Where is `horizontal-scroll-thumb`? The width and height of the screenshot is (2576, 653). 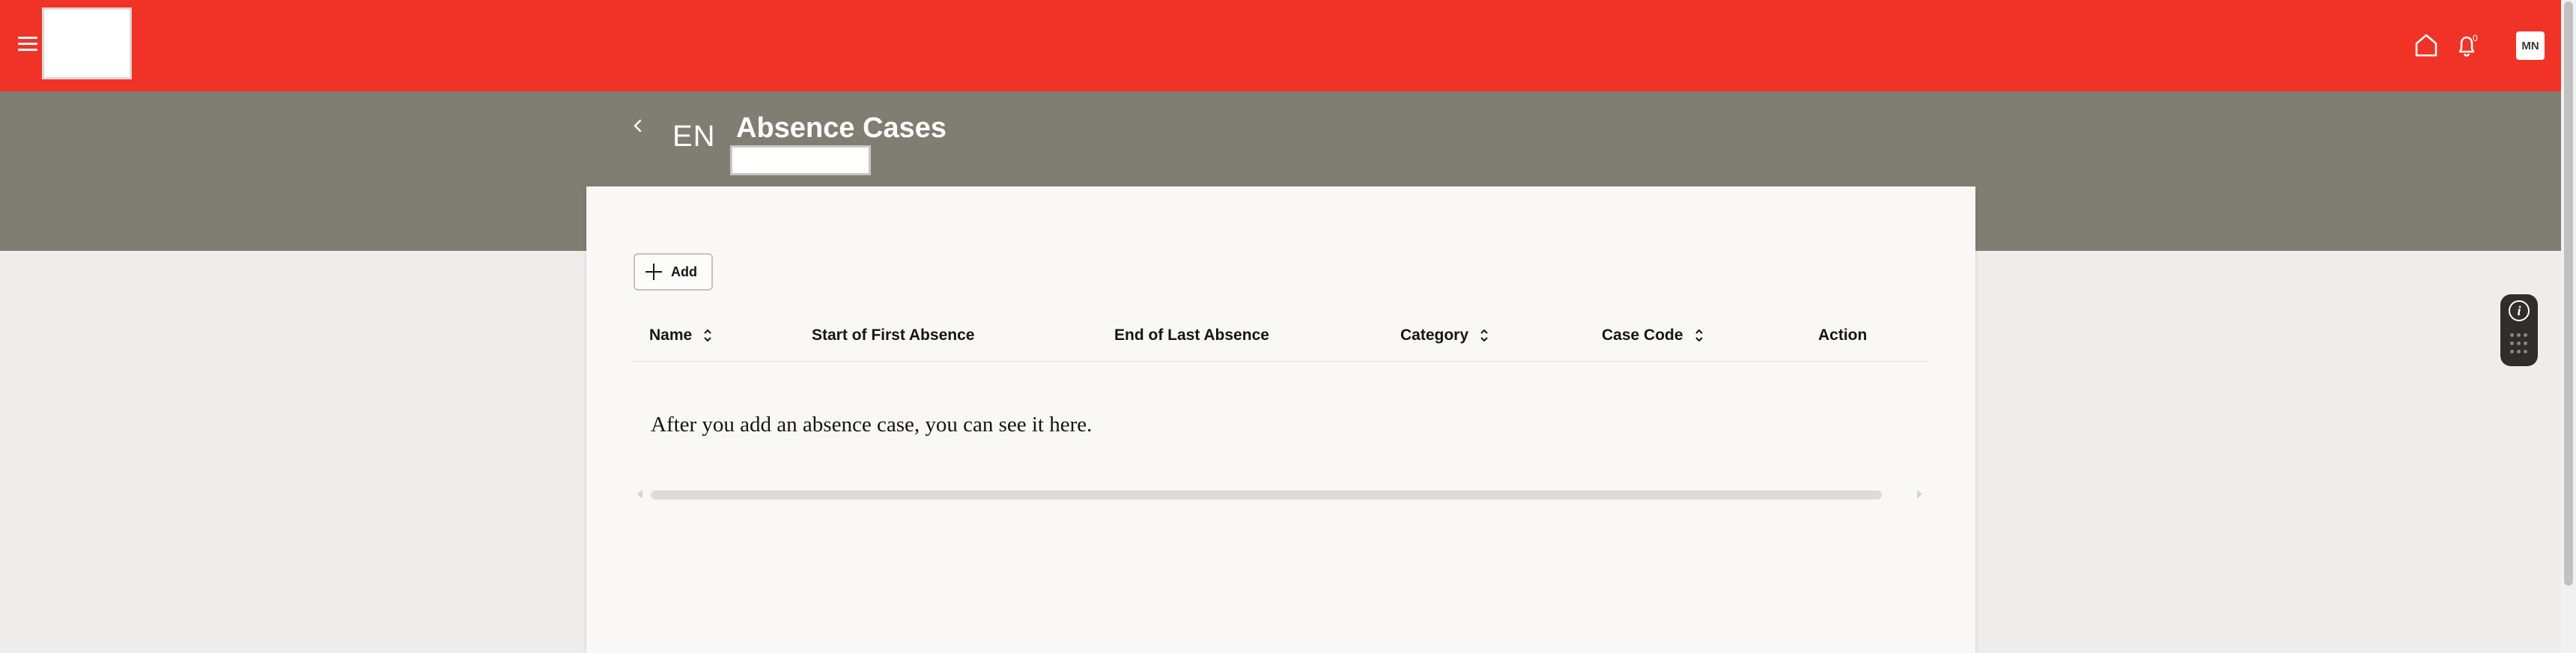 horizontal-scroll-thumb is located at coordinates (1266, 494).